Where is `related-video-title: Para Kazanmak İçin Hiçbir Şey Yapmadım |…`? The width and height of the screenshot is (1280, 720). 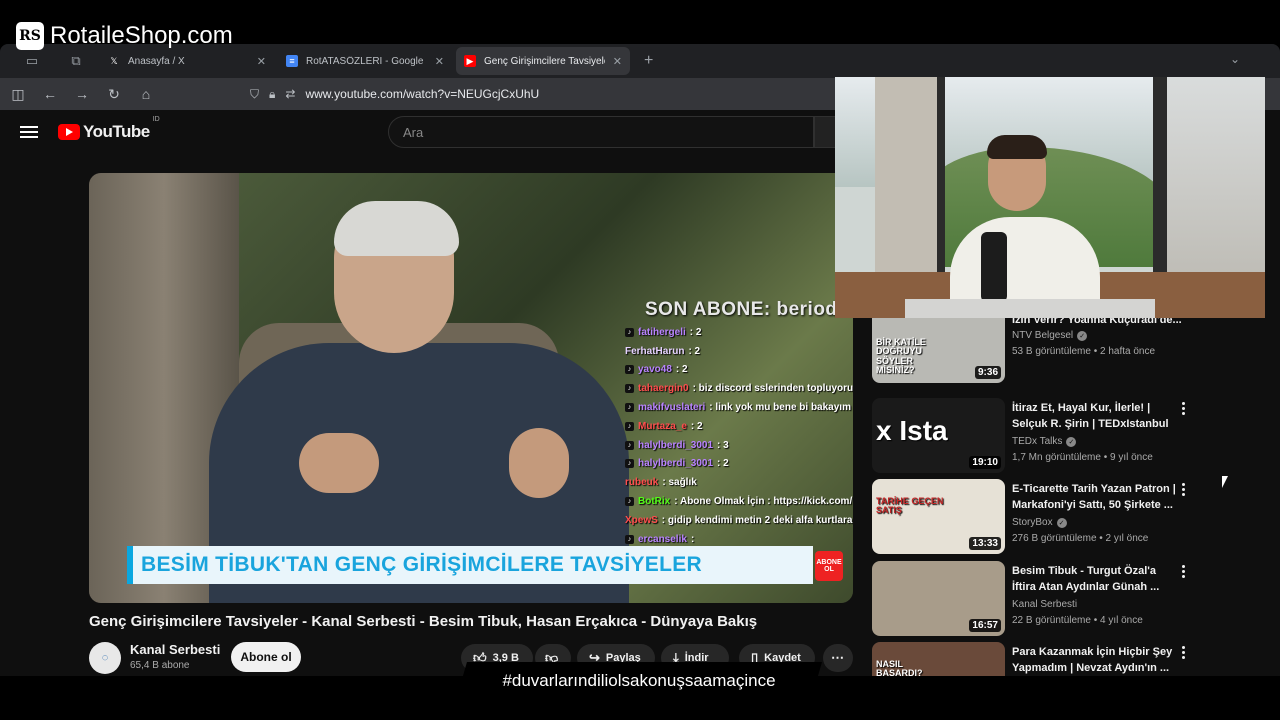
related-video-title: Para Kazanmak İçin Hiçbir Şey Yapmadım |… is located at coordinates (1097, 660).